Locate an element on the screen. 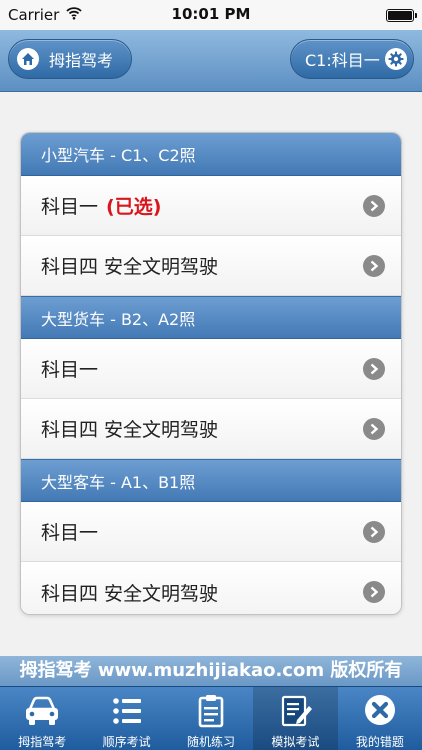 Image resolution: width=422 pixels, height=750 pixels. tab-my-mistakes: 我的错题 is located at coordinates (380, 718).